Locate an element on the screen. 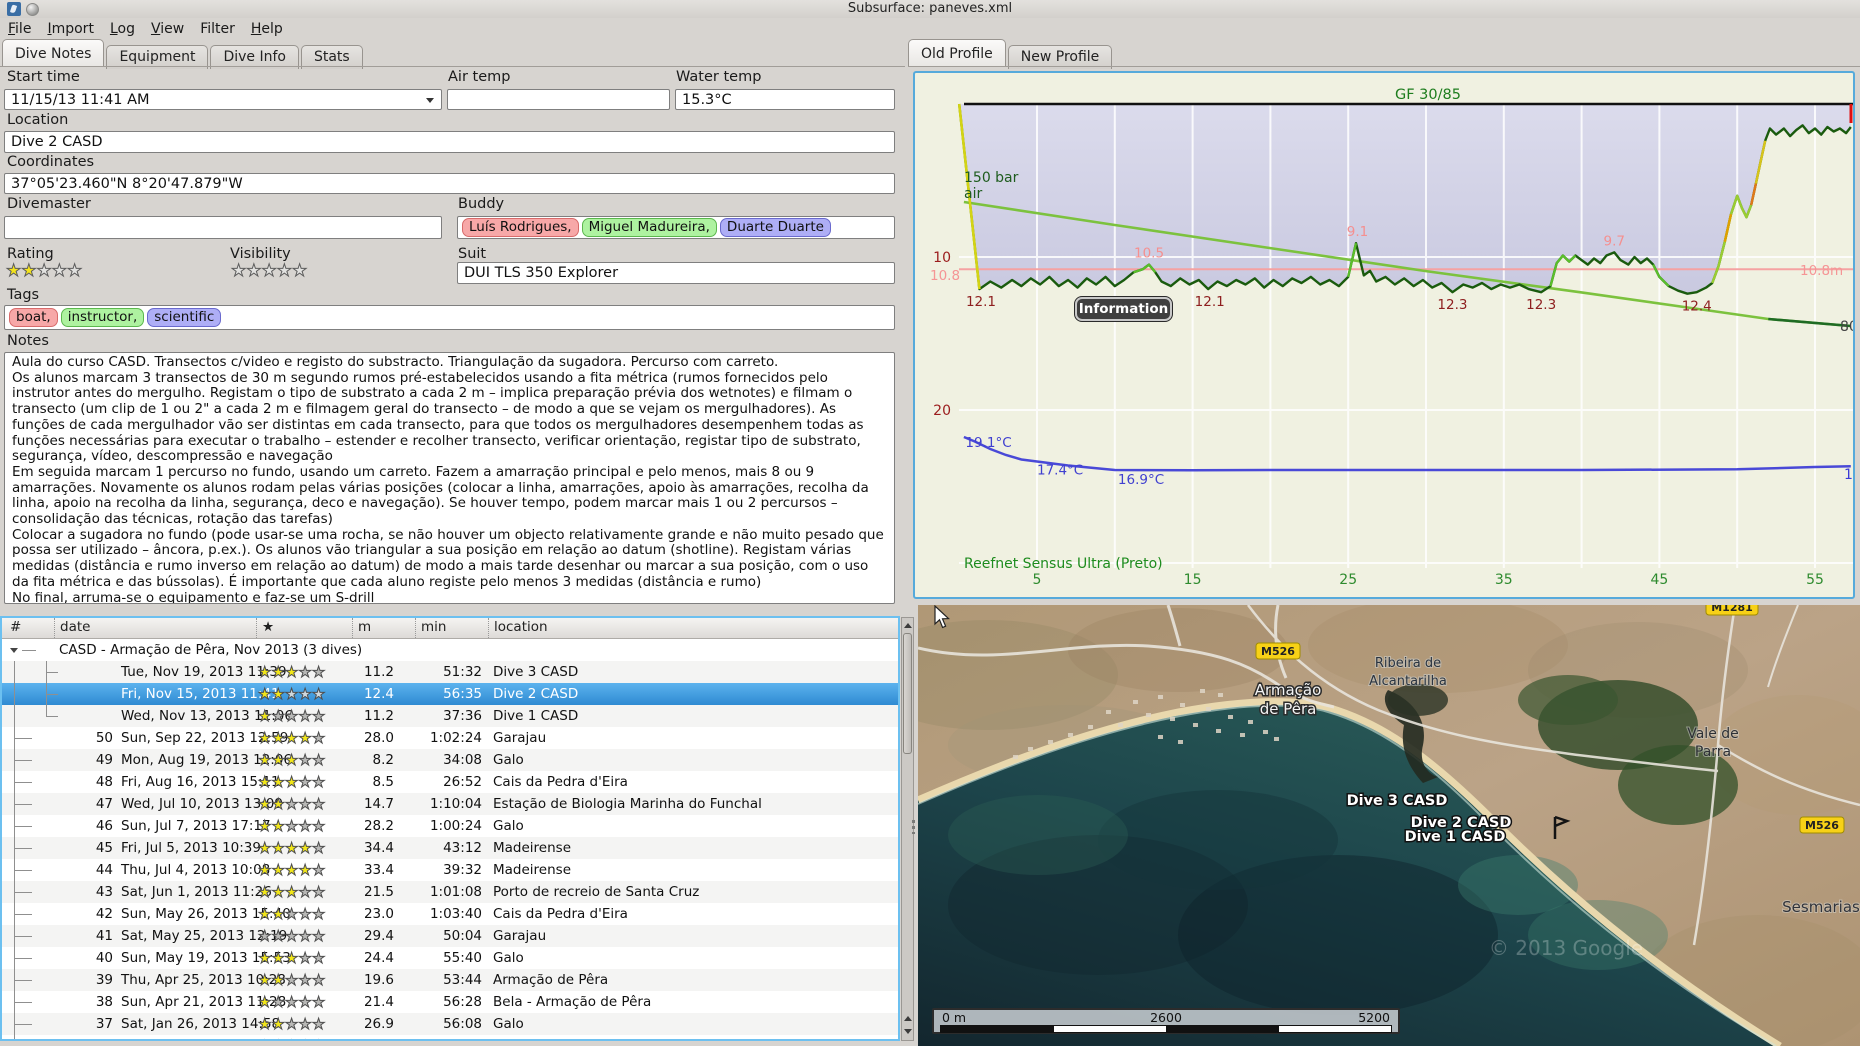  scroll-up-icon is located at coordinates (908, 625).